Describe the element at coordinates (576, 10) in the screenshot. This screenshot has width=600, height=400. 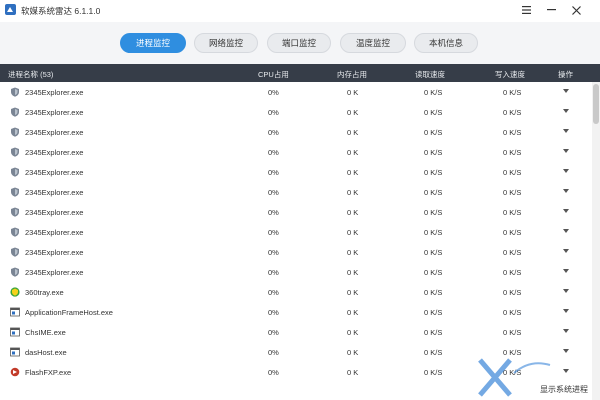
I see `close-icon` at that location.